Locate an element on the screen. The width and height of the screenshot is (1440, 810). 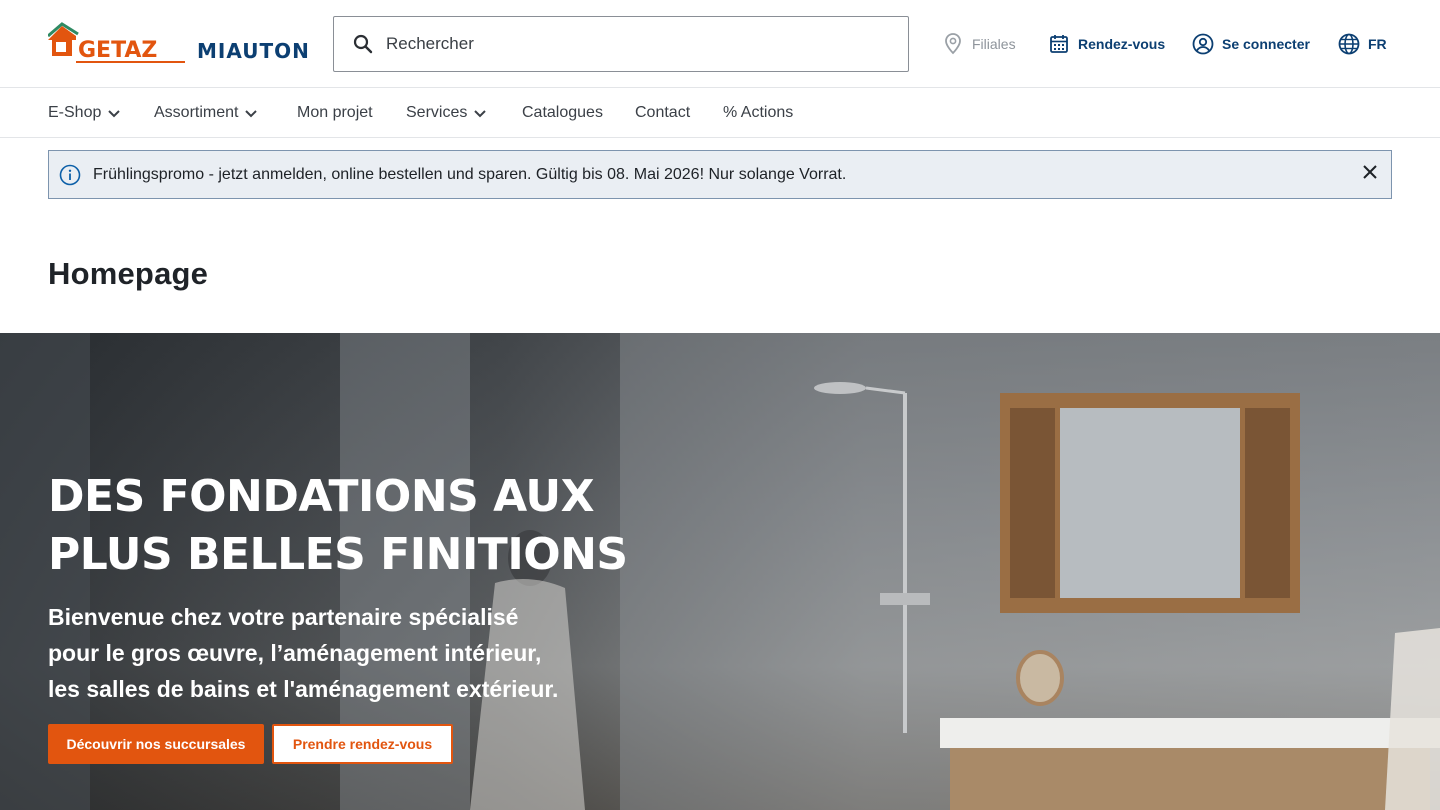
nav-item-label: % Actions is located at coordinates (758, 112).